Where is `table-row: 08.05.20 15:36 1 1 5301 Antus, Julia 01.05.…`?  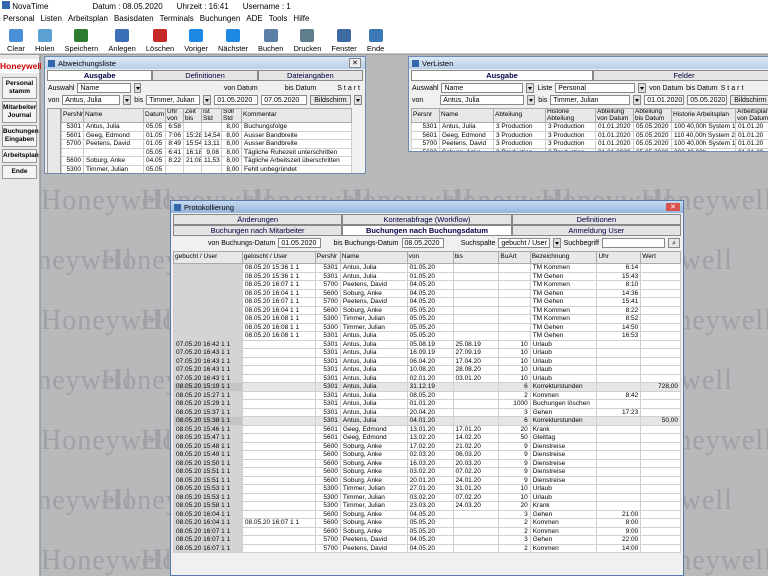
table-row: 08.05.20 15:36 1 1 5301 Antus, Julia 01.05.… is located at coordinates (427, 268).